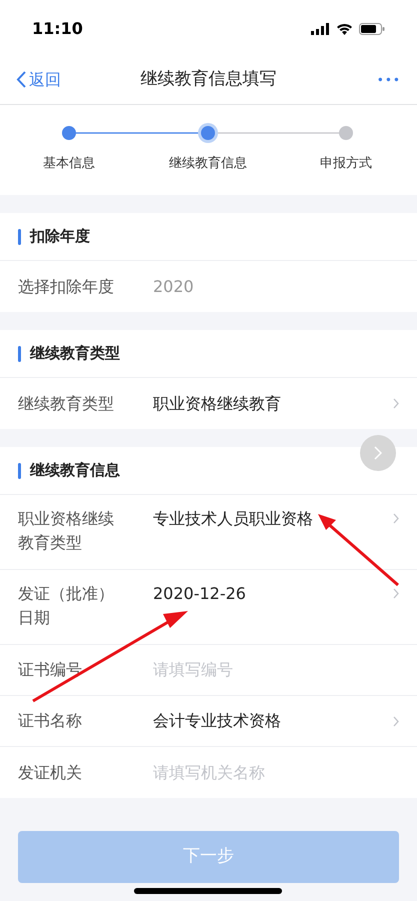  Describe the element at coordinates (69, 164) in the screenshot. I see `step-label: 基本信息` at that location.